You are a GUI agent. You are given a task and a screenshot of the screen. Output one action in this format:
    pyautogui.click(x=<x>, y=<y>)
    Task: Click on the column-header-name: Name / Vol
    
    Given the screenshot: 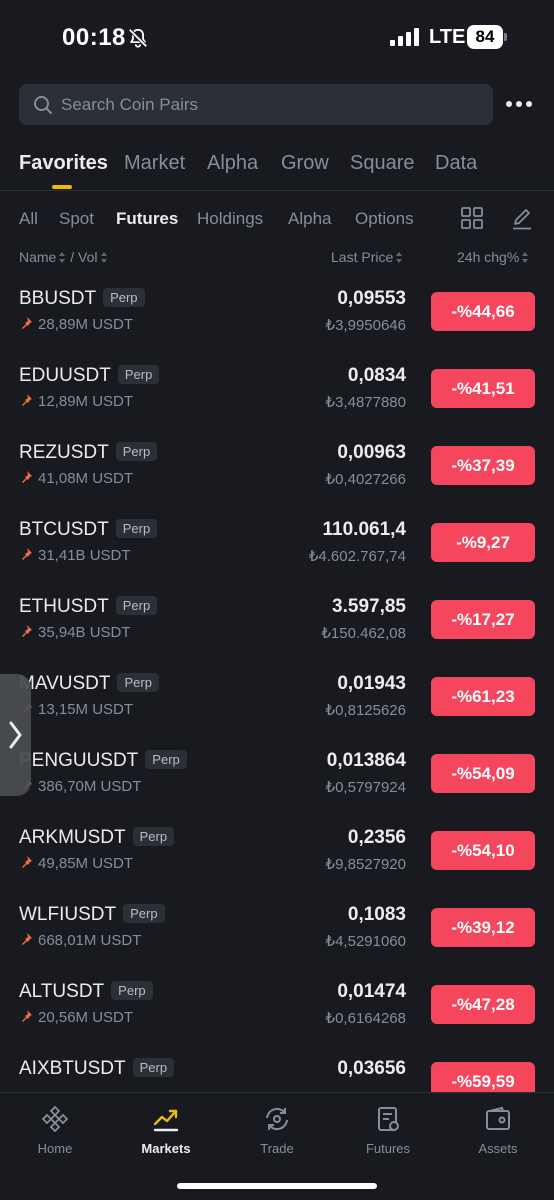 What is the action you would take?
    pyautogui.click(x=63, y=257)
    